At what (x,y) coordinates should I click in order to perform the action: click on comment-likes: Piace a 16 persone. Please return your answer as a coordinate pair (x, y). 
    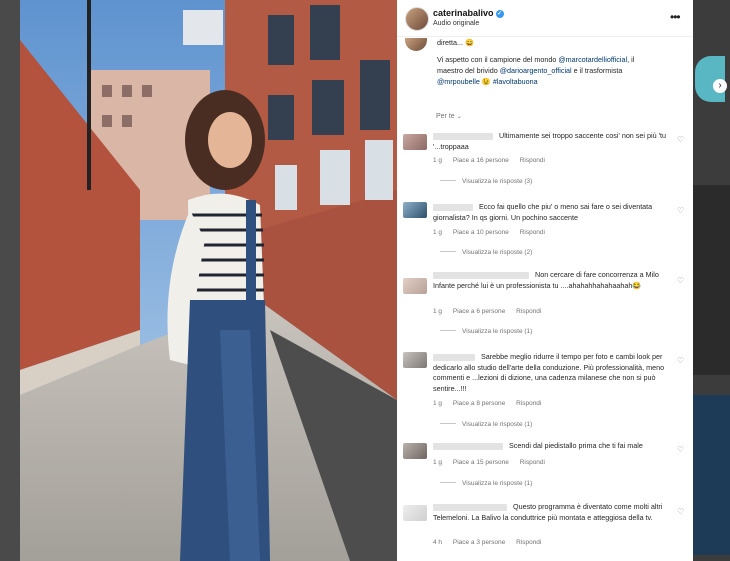
    Looking at the image, I should click on (481, 160).